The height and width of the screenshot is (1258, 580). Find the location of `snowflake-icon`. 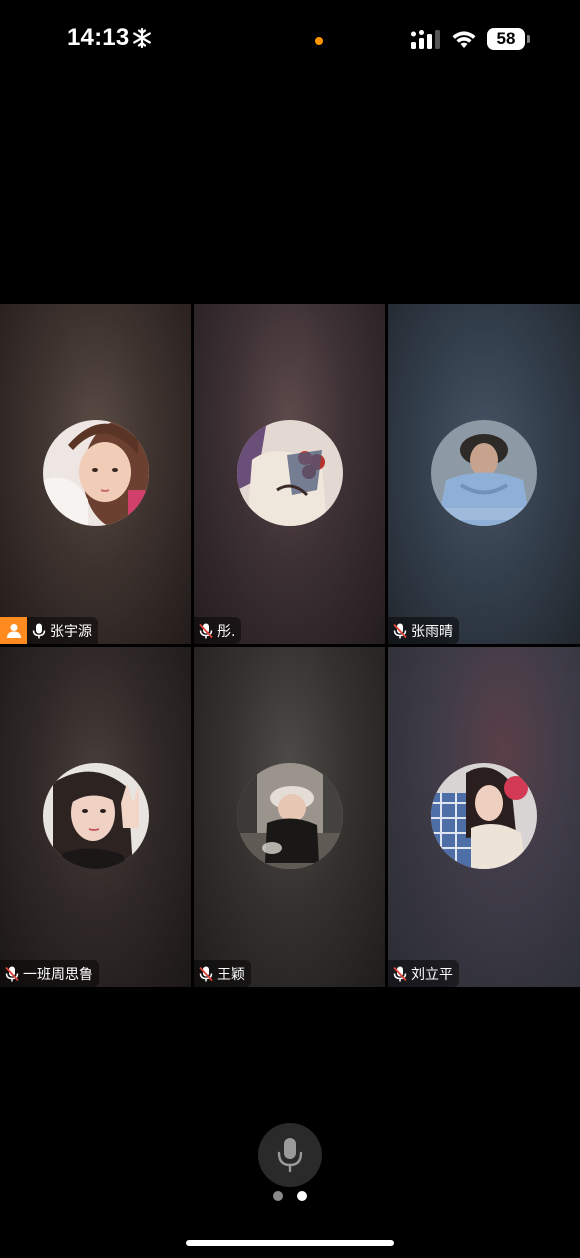

snowflake-icon is located at coordinates (142, 38).